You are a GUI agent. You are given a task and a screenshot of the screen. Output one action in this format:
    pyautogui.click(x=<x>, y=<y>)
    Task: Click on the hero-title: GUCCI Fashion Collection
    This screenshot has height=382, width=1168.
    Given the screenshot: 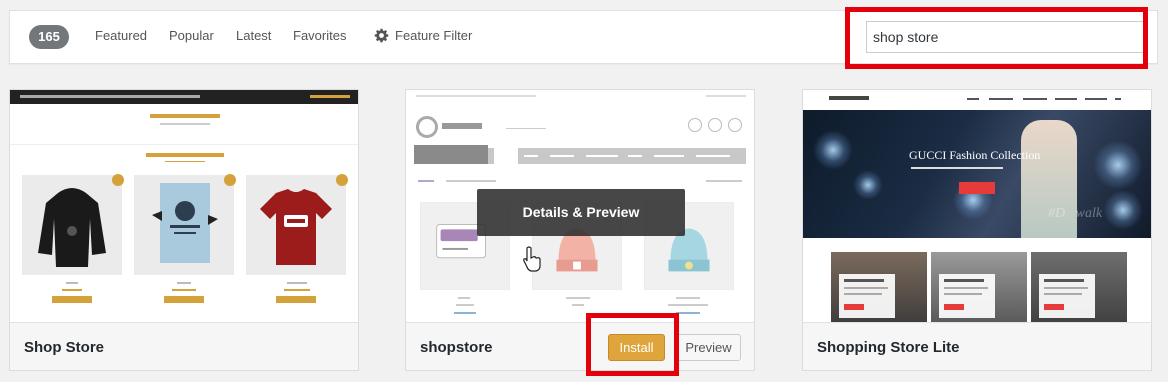 What is the action you would take?
    pyautogui.click(x=975, y=155)
    